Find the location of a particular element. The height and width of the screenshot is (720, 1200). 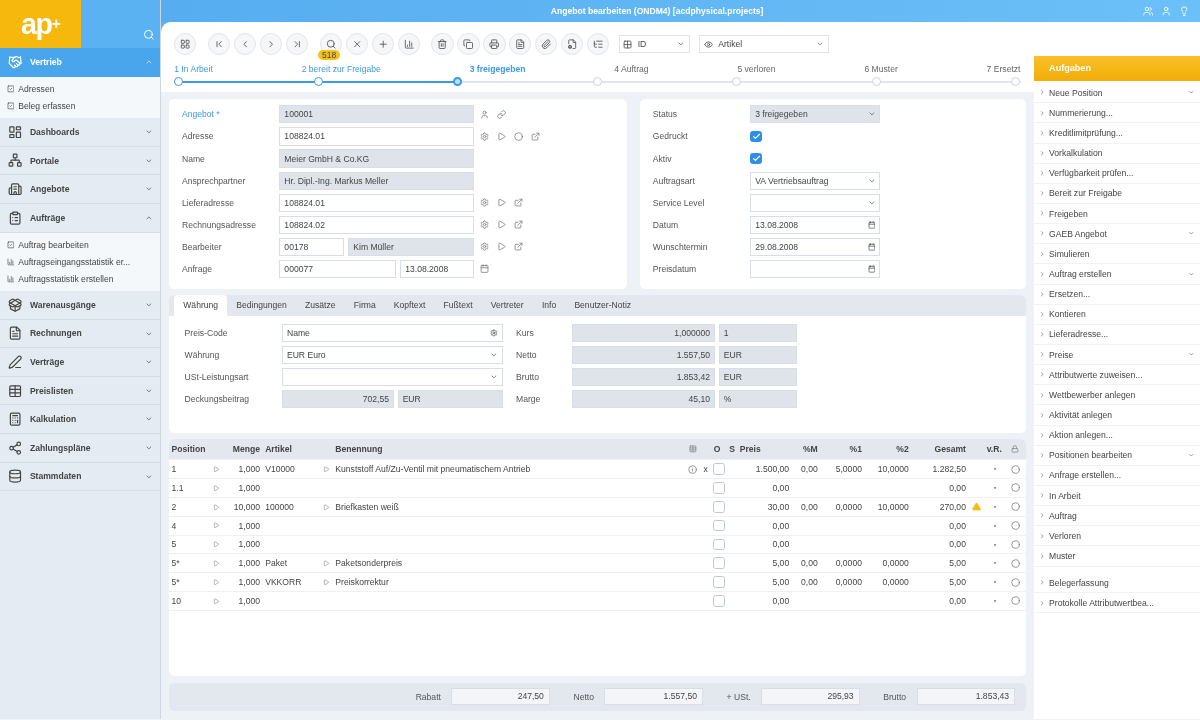

previous-button is located at coordinates (245, 44).